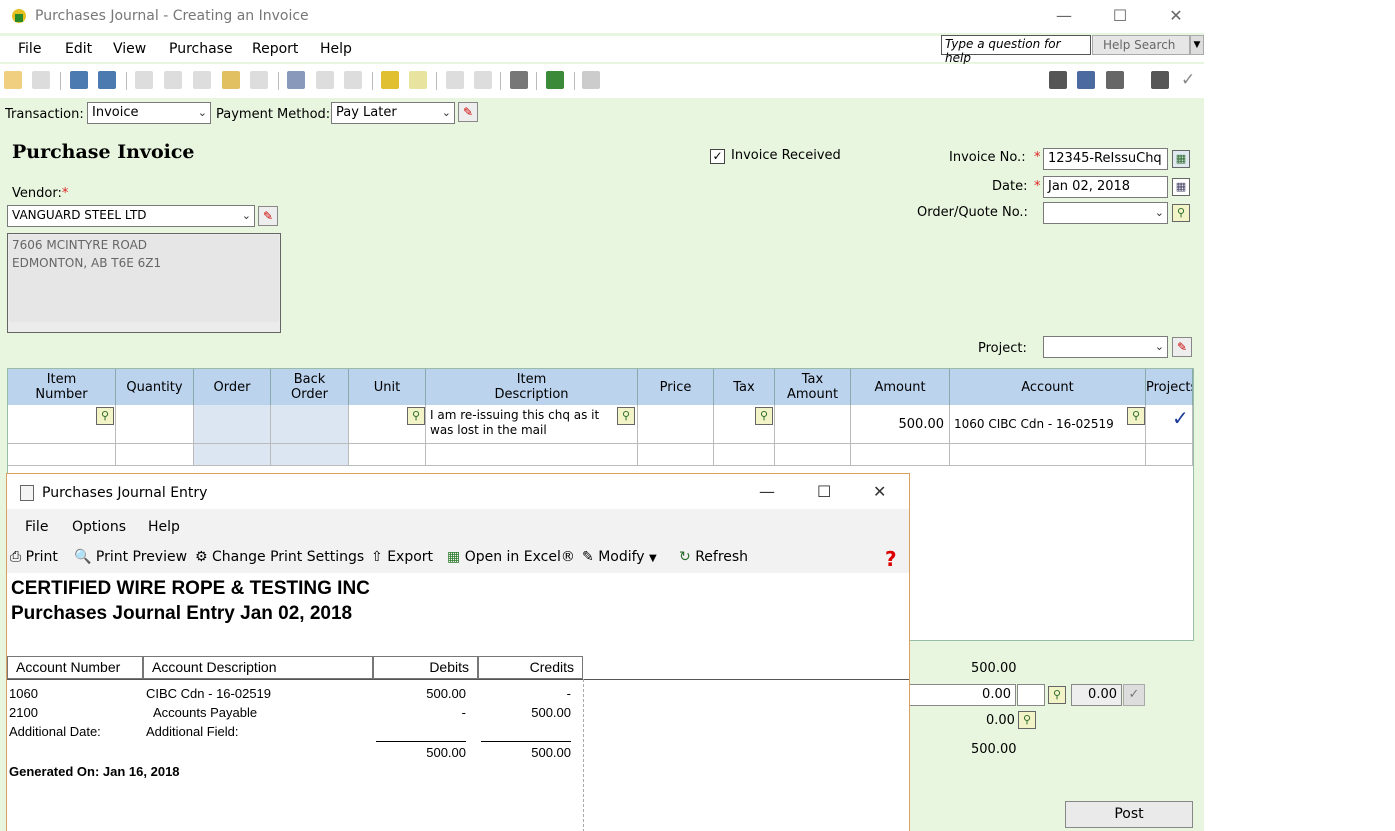  What do you see at coordinates (202, 80) in the screenshot?
I see `fill-icon` at bounding box center [202, 80].